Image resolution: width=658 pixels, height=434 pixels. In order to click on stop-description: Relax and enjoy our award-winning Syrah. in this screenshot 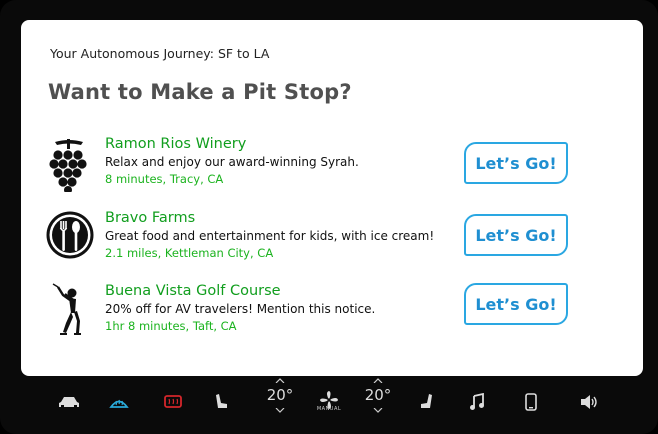, I will do `click(232, 162)`.